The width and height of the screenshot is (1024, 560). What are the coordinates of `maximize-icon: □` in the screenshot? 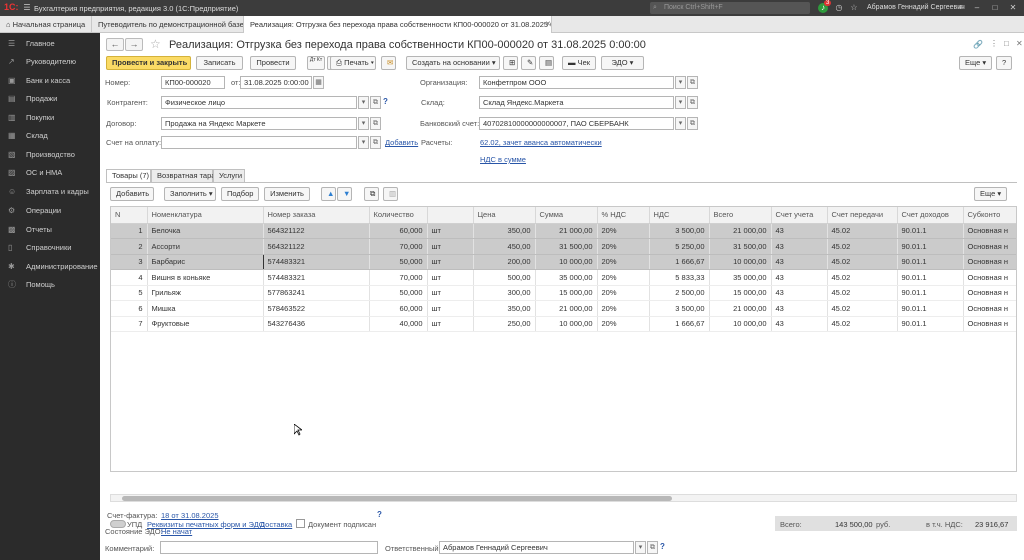 It's located at (995, 8).